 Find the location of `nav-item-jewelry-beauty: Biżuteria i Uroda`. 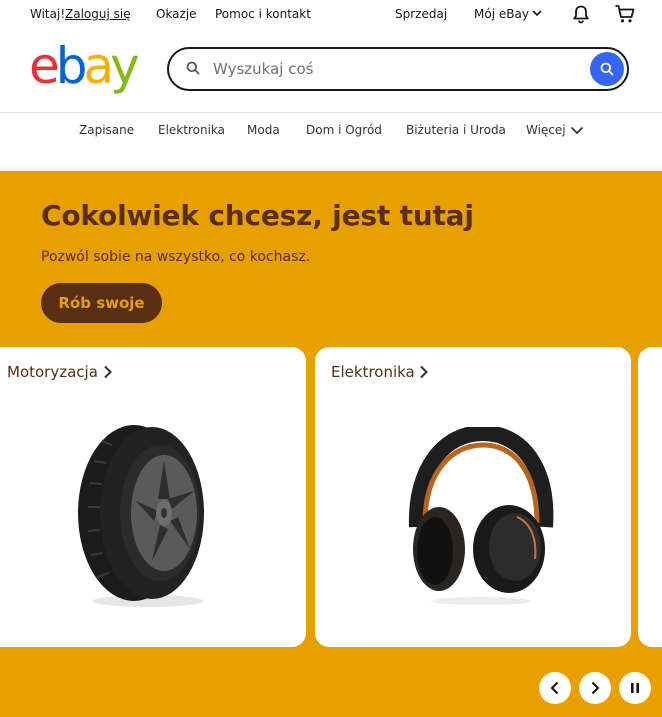

nav-item-jewelry-beauty: Biżuteria i Uroda is located at coordinates (456, 130).